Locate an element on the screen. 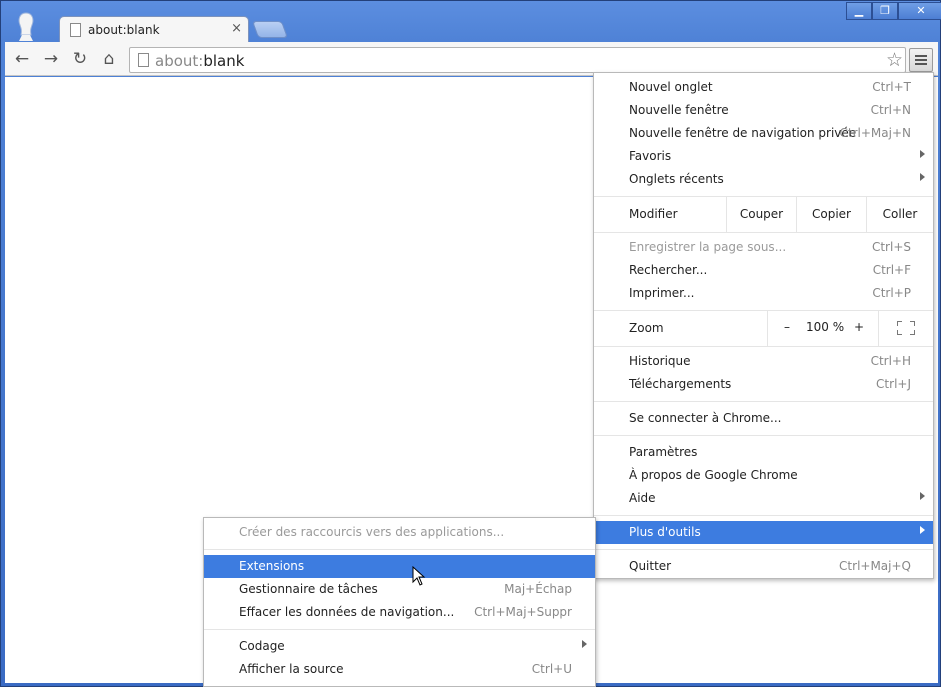 This screenshot has height=687, width=941. menu-item-more-tools: Plus d'outils is located at coordinates (763, 532).